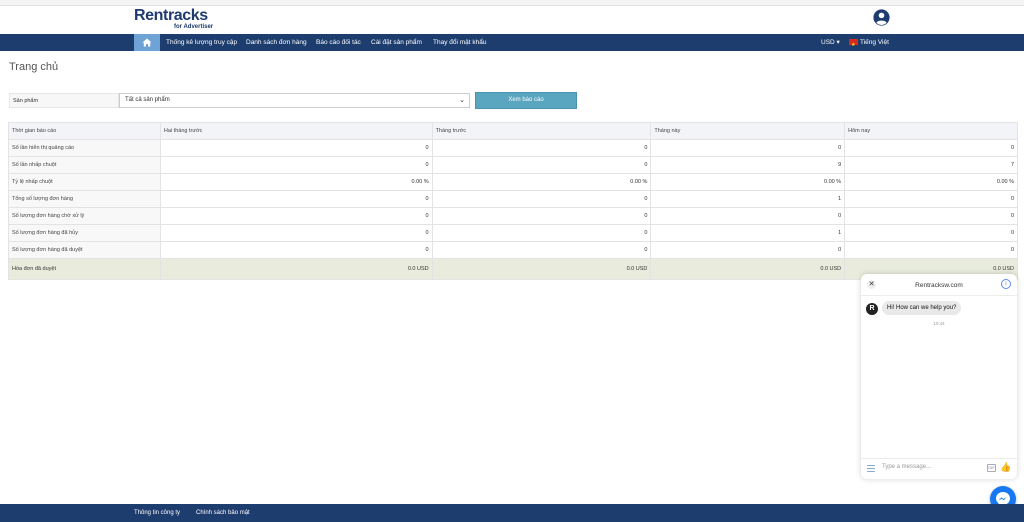 The height and width of the screenshot is (522, 1024). I want to click on language-selector: Tiếng Việt, so click(869, 44).